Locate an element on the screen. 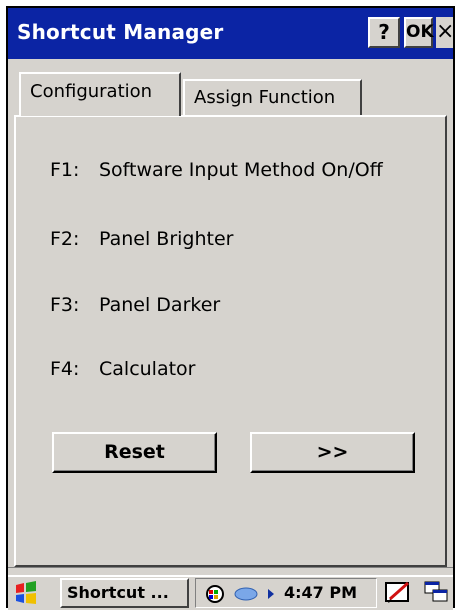 The image size is (461, 614). taskbar: Shortcut ... 4:47 PM is located at coordinates (230, 592).